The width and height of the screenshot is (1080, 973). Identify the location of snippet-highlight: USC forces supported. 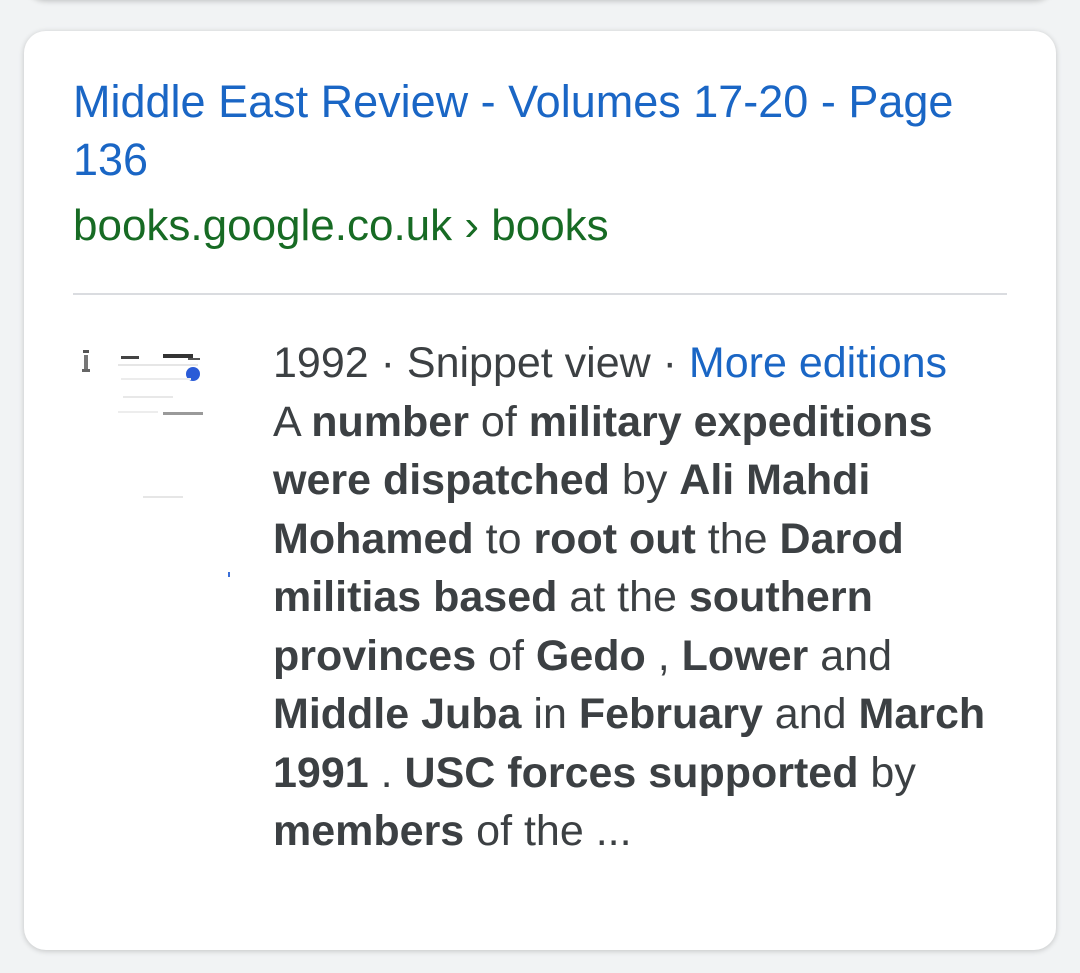
(631, 772).